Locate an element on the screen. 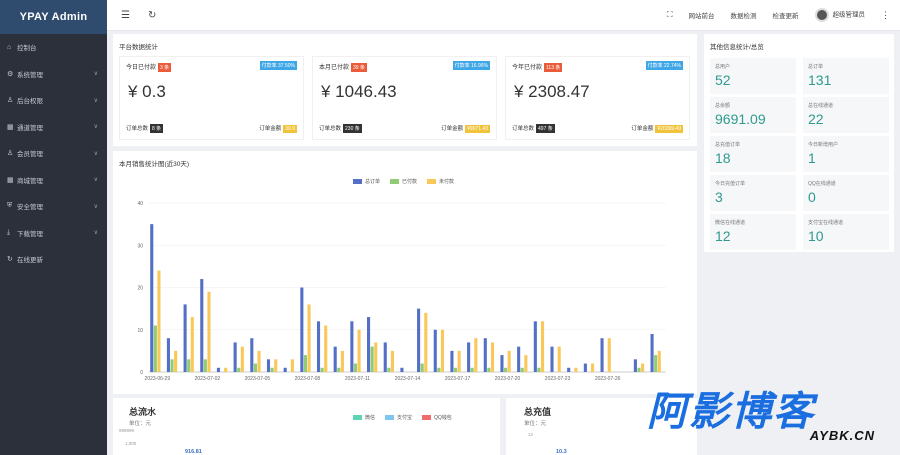 This screenshot has width=900, height=455. bar-总订单-8 is located at coordinates (285, 369).